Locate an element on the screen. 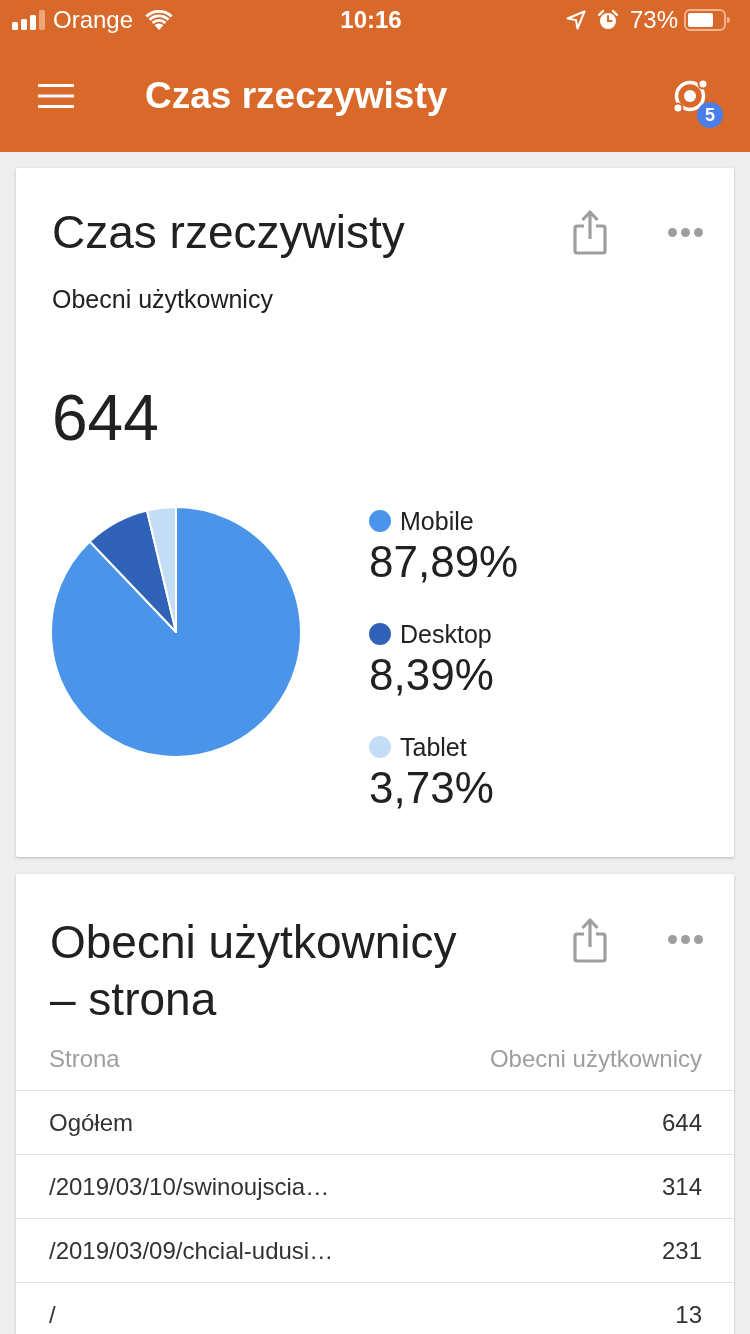  card-title: Czas rzeczywisty is located at coordinates (229, 232).